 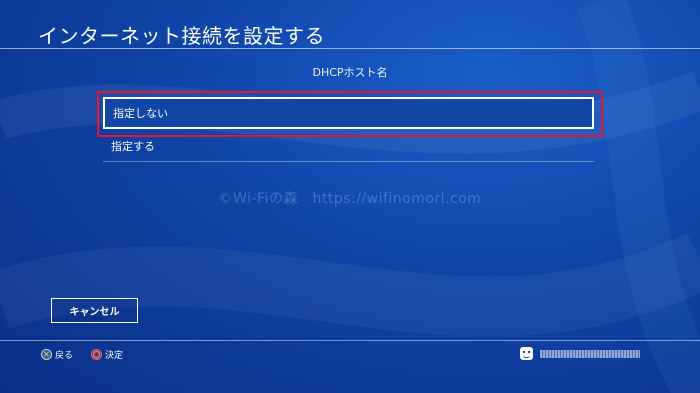 What do you see at coordinates (133, 146) in the screenshot?
I see `option-label: 指定する` at bounding box center [133, 146].